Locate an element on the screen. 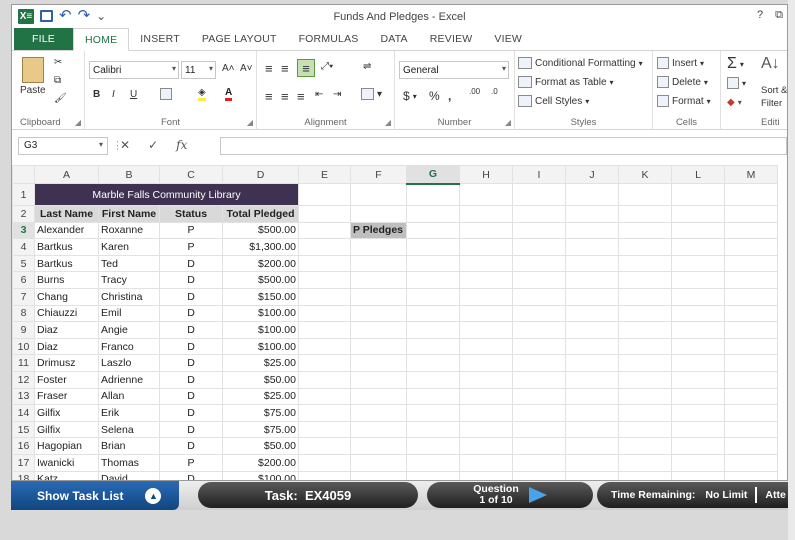 Image resolution: width=795 pixels, height=540 pixels. first-name-cell: Ted is located at coordinates (129, 263).